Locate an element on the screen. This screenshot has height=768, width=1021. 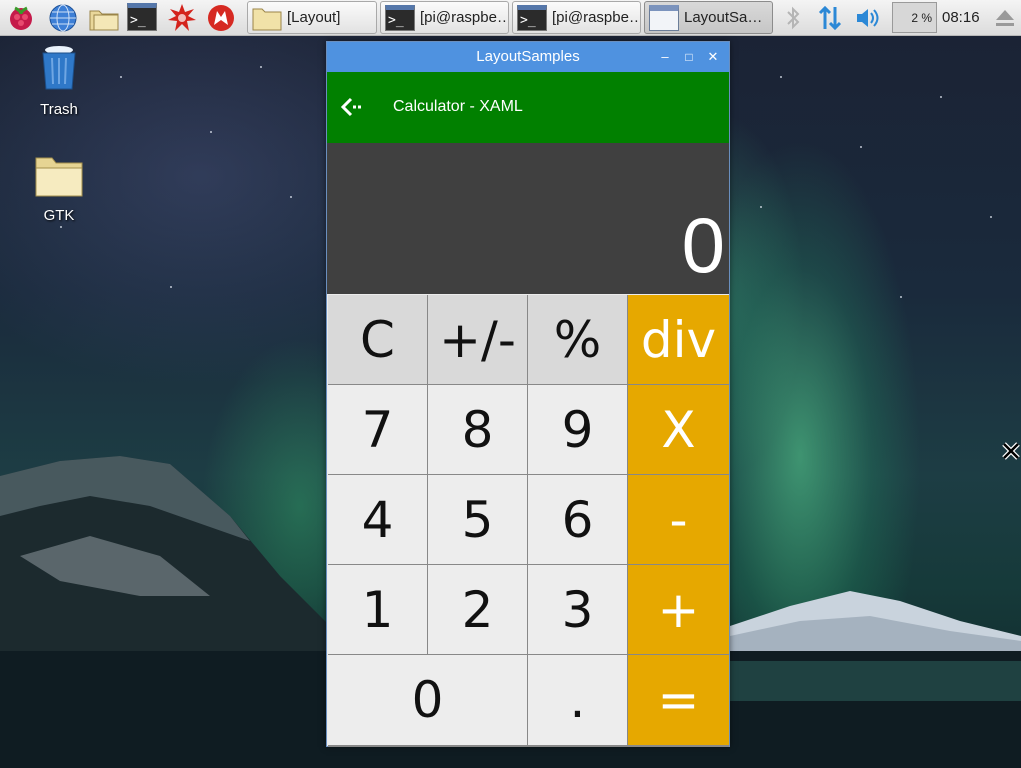
add-button: + is located at coordinates (678, 609).